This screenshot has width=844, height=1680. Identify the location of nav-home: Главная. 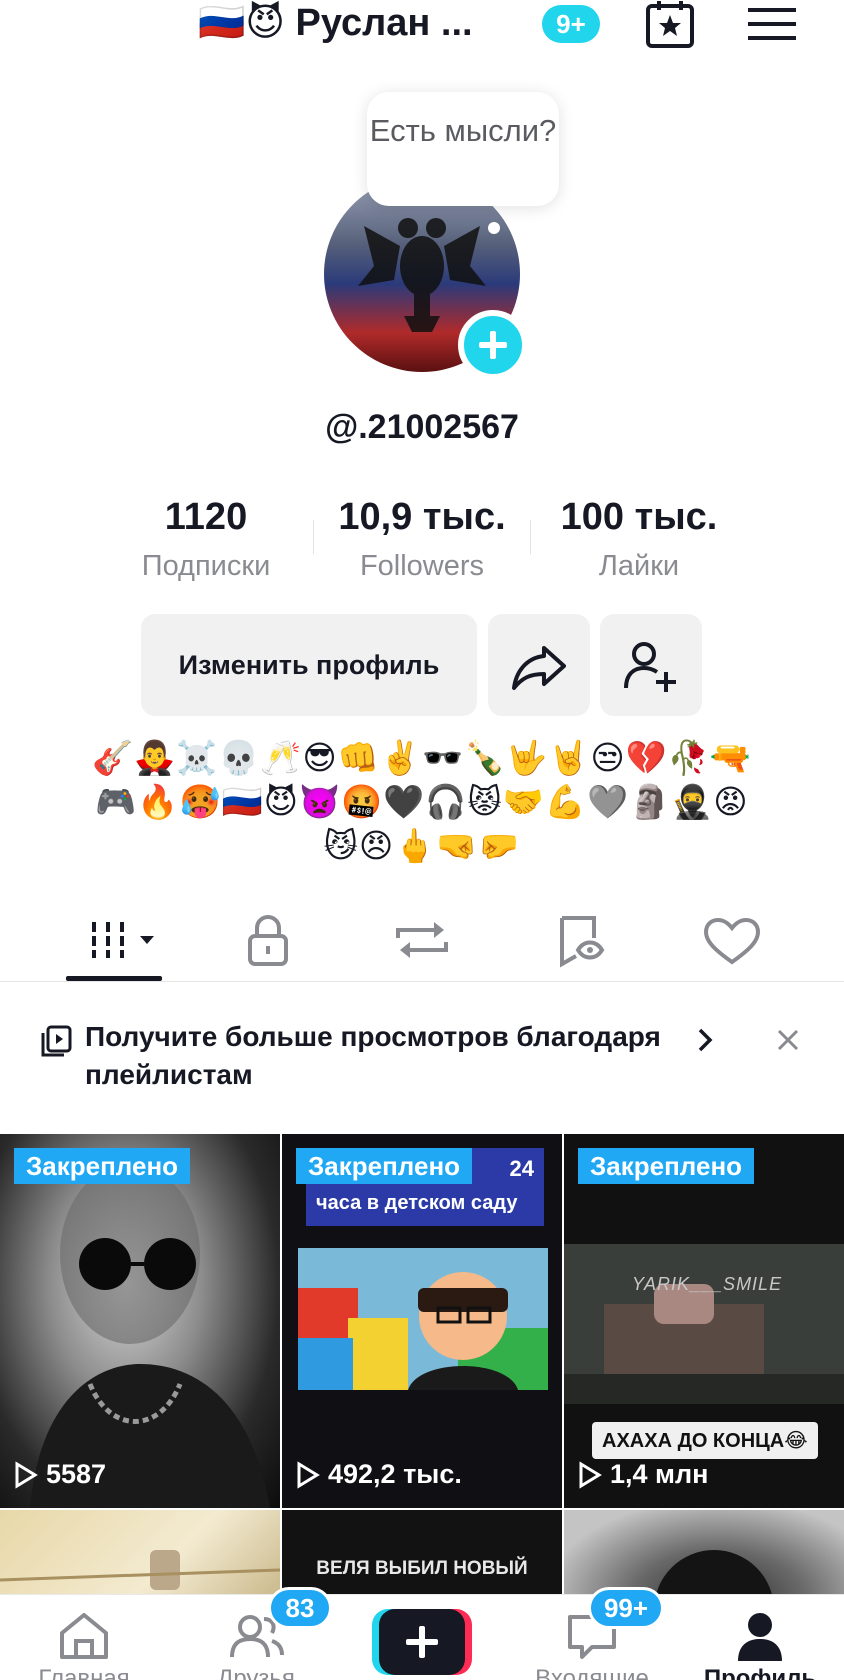
(84, 1637).